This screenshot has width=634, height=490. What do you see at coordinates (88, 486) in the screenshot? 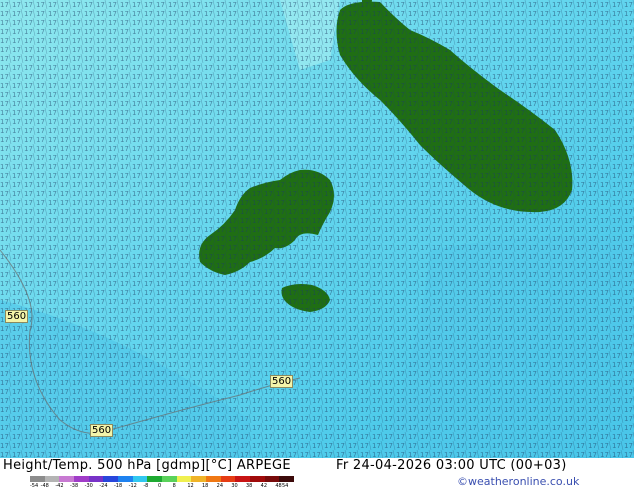
I see `scale-tick-label: -30` at bounding box center [88, 486].